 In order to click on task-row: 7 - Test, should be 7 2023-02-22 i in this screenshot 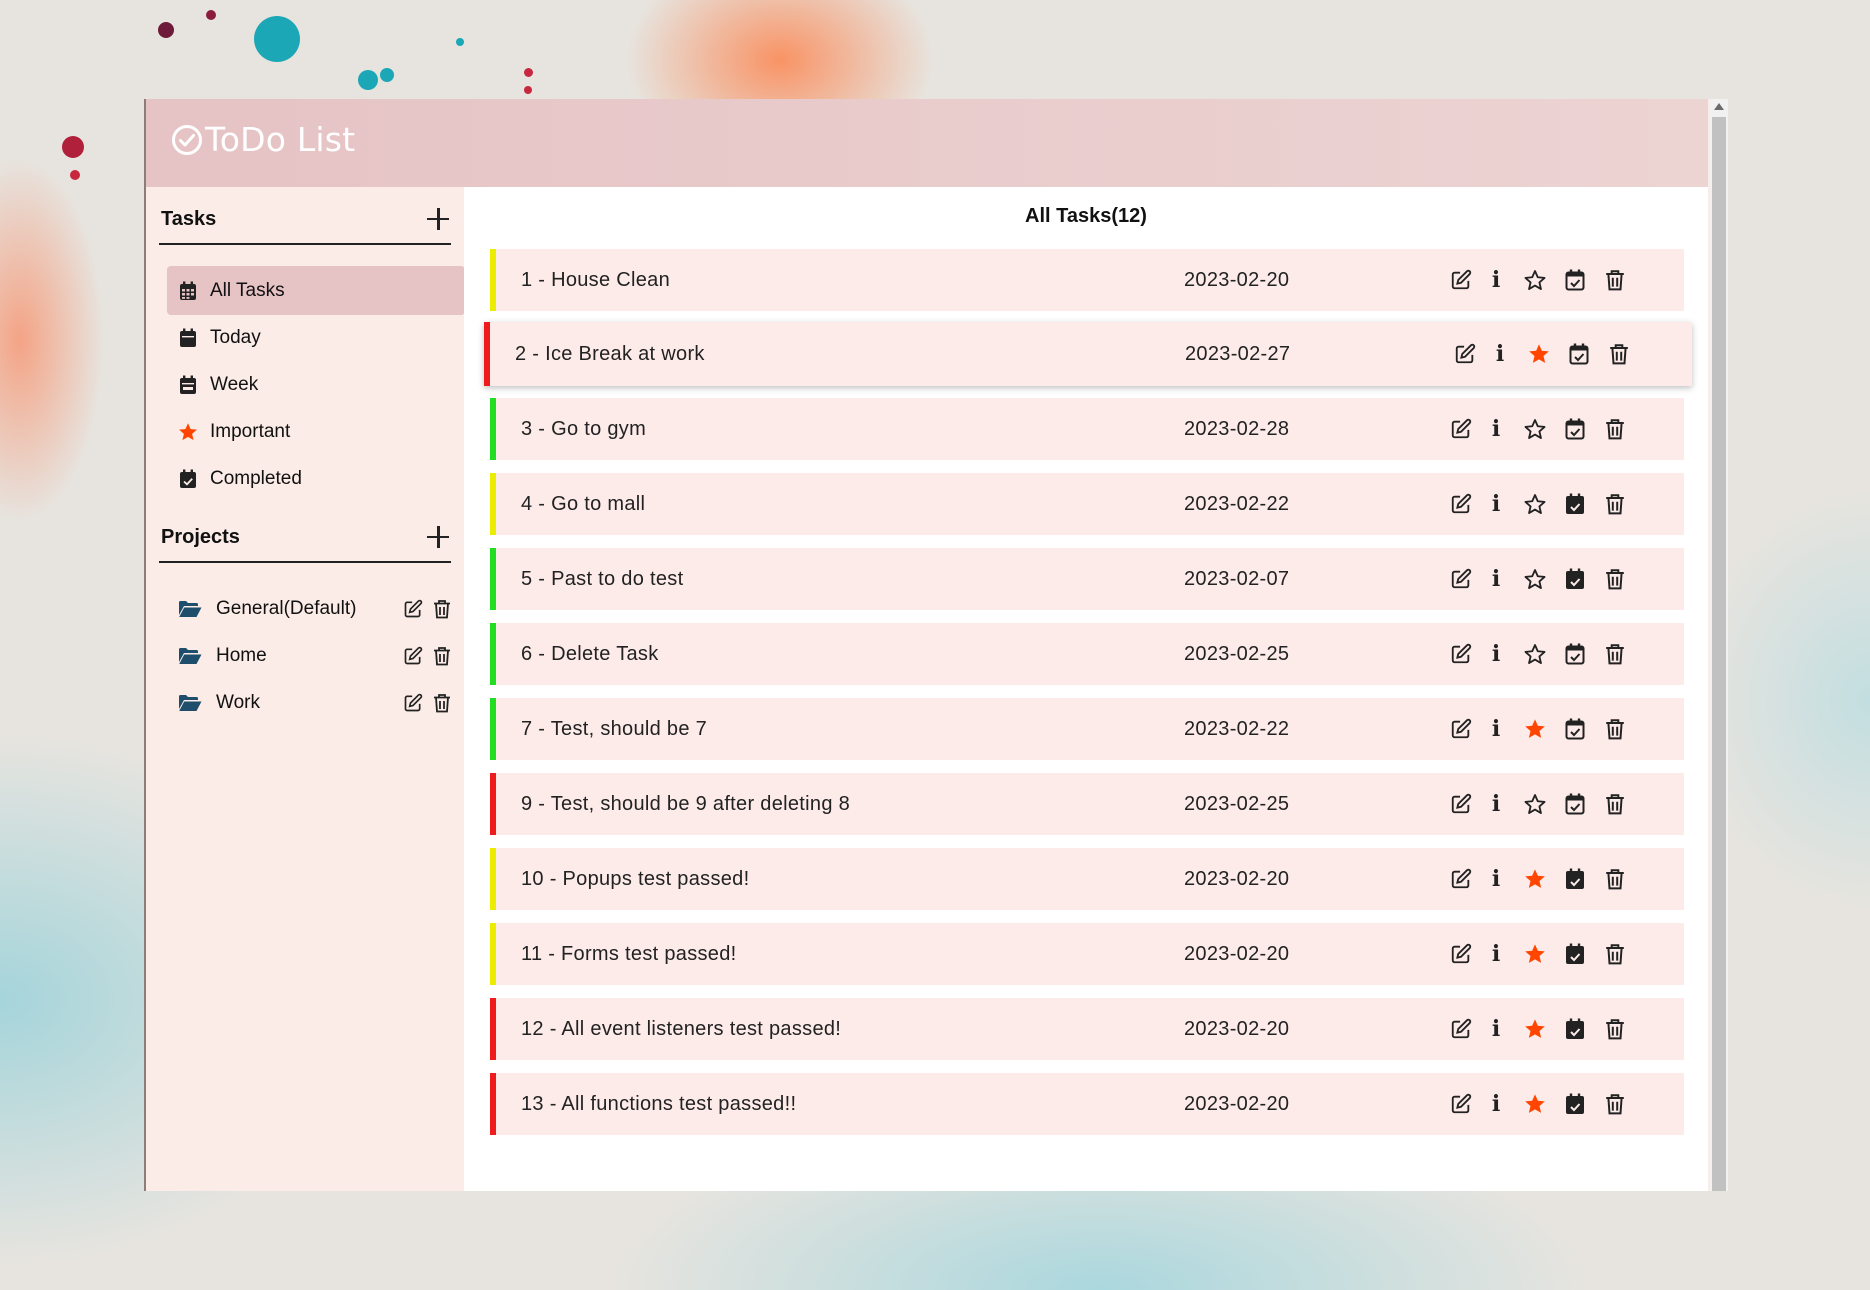, I will do `click(1087, 729)`.